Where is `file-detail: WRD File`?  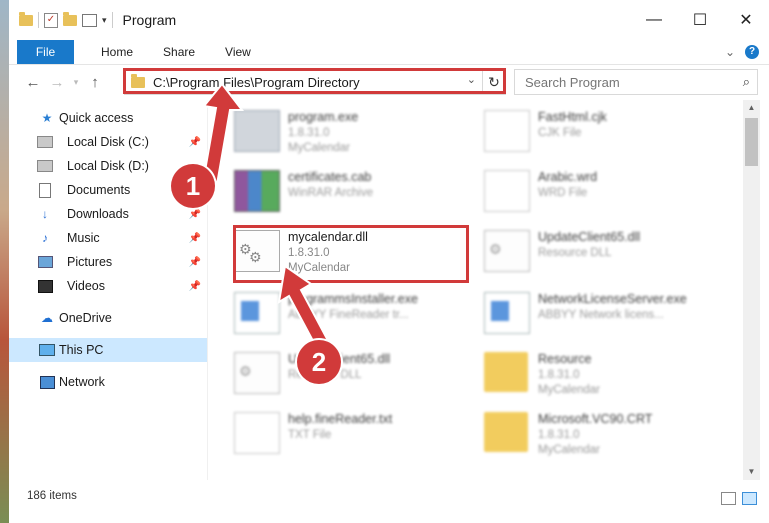 file-detail: WRD File is located at coordinates (563, 193).